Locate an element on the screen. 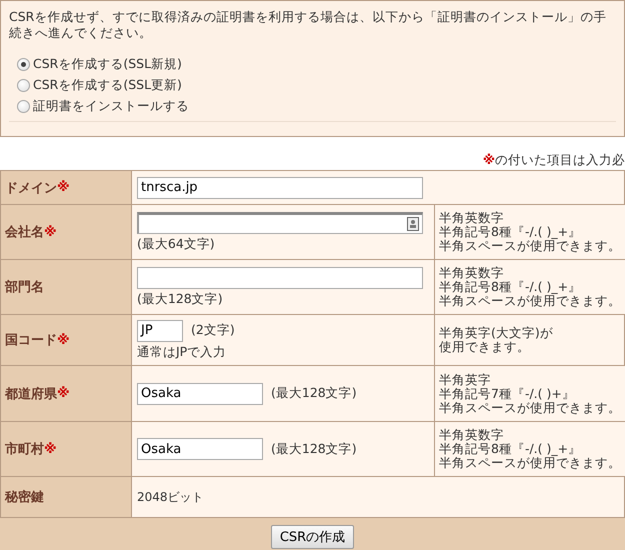  note-text: 半角英字 is located at coordinates (465, 379).